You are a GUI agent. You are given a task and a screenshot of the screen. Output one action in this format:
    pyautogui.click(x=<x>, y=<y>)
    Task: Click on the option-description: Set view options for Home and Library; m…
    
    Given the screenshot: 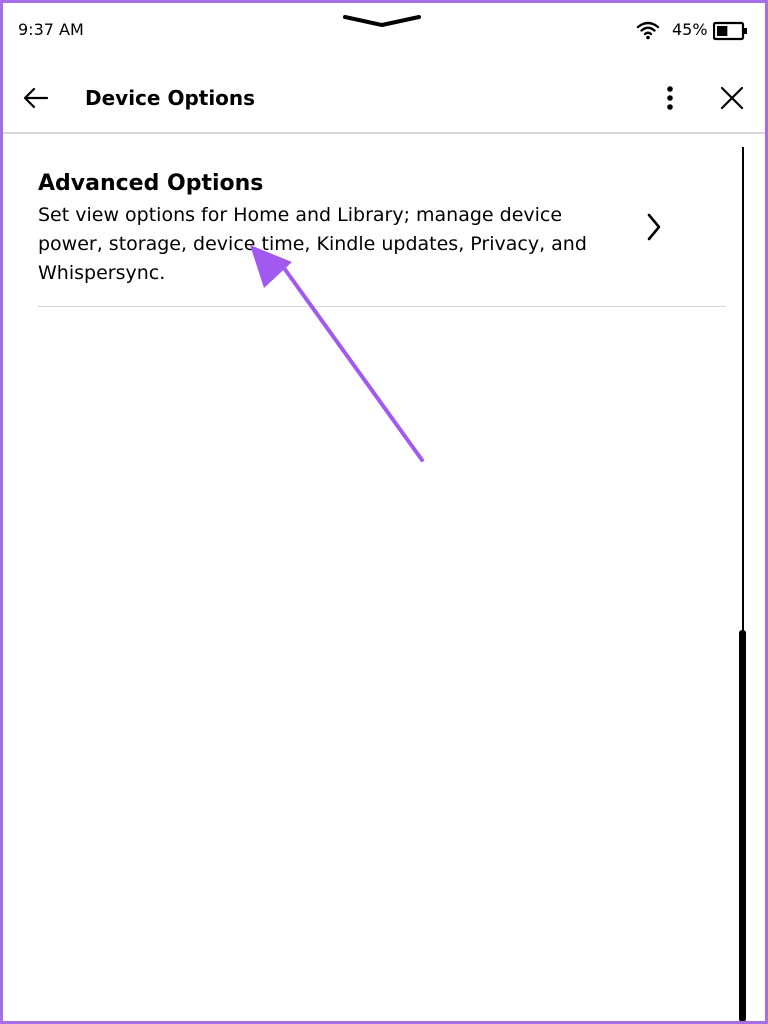 What is the action you would take?
    pyautogui.click(x=312, y=244)
    